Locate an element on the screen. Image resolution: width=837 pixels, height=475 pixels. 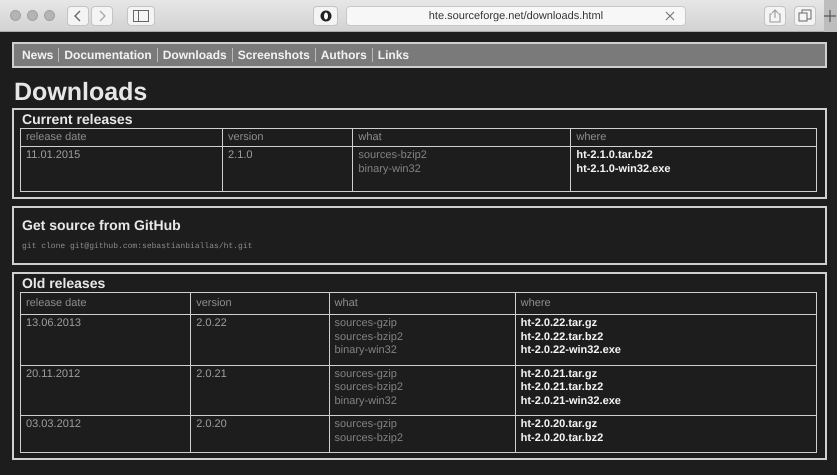
chevron-left-icon is located at coordinates (78, 16).